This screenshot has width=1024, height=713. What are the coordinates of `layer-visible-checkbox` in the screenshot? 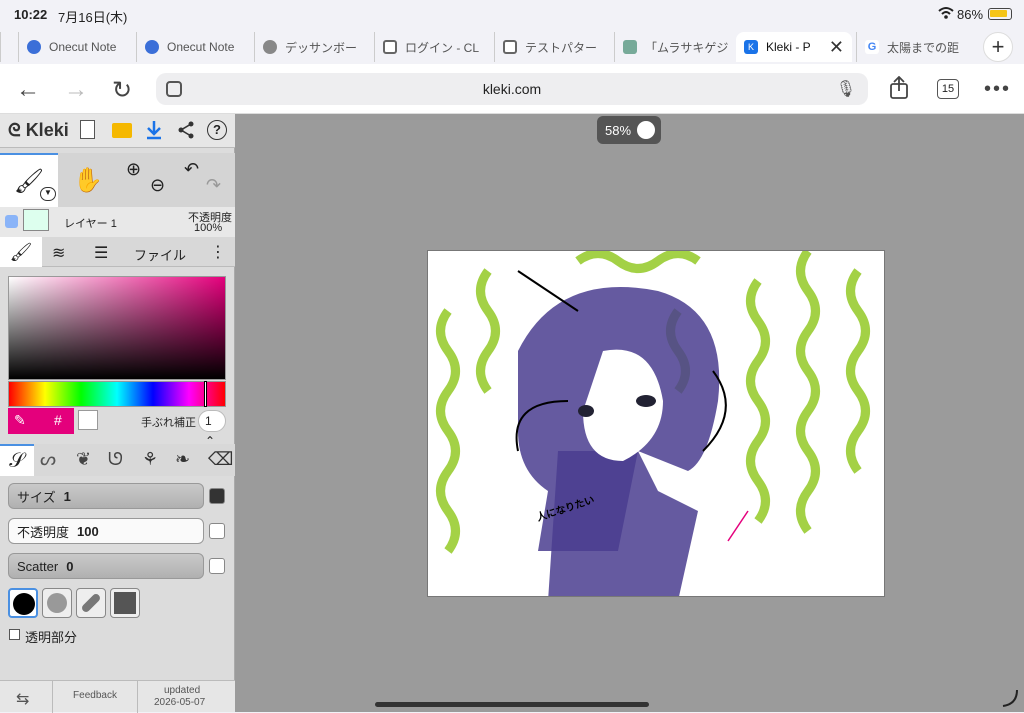 It's located at (11, 221).